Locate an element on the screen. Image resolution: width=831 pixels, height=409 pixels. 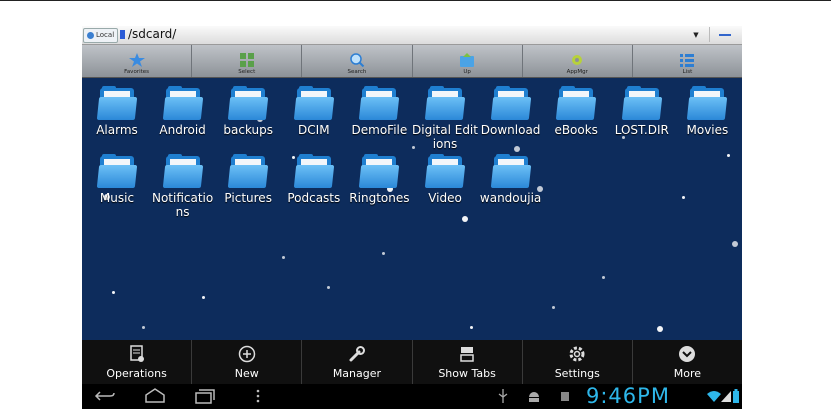
folder-item: Android is located at coordinates (183, 111).